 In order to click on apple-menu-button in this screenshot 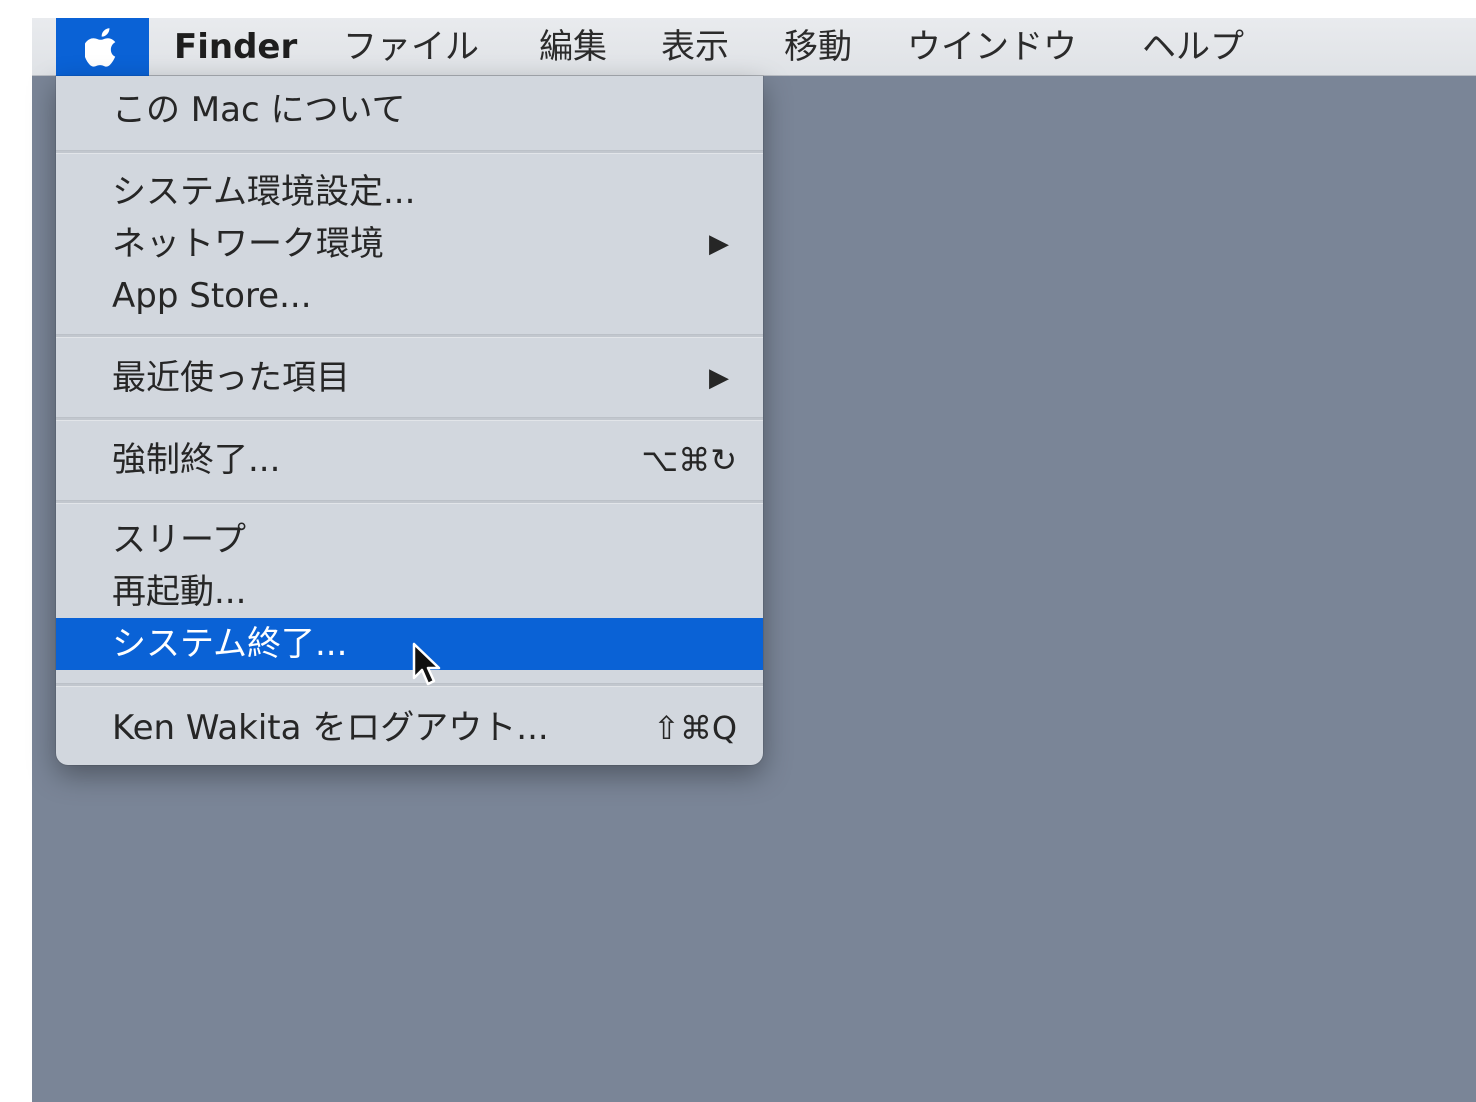, I will do `click(102, 47)`.